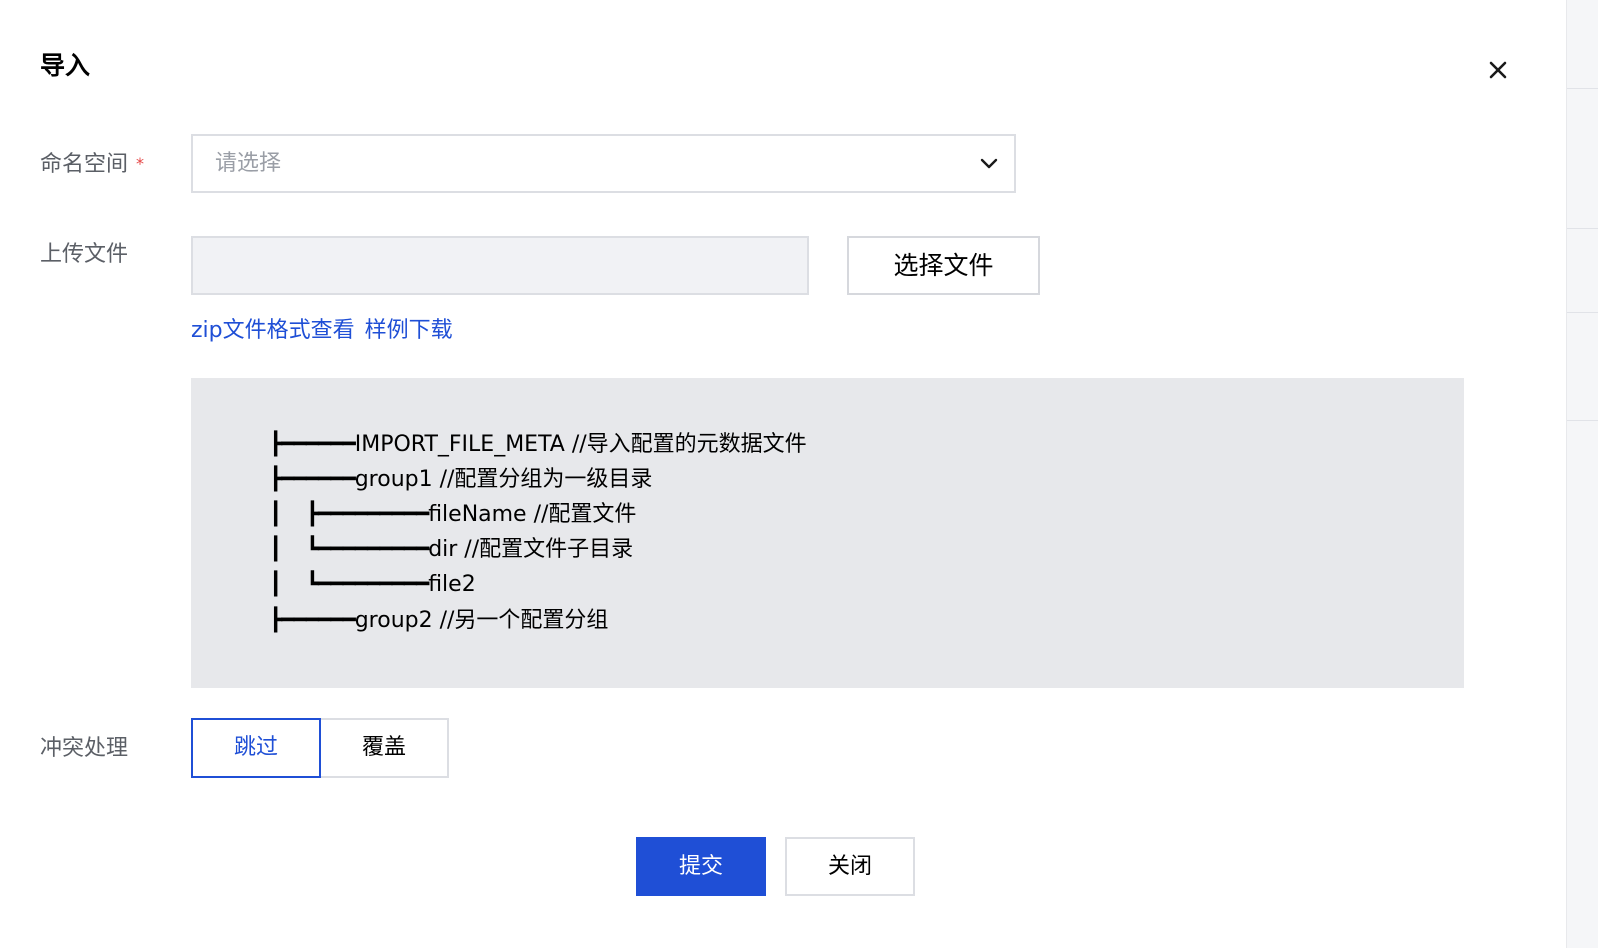  What do you see at coordinates (409, 330) in the screenshot?
I see `sample-download-link: 样例下载` at bounding box center [409, 330].